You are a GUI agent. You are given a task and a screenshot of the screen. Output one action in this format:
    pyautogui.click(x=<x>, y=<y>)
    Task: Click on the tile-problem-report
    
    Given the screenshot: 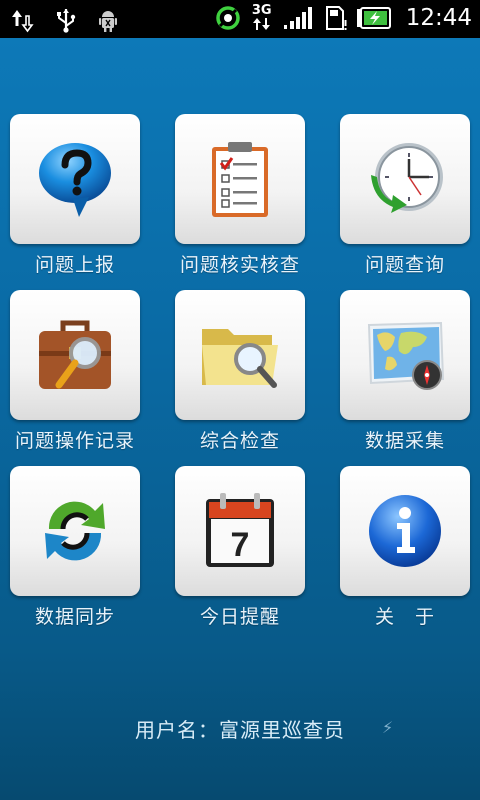 What is the action you would take?
    pyautogui.click(x=75, y=179)
    